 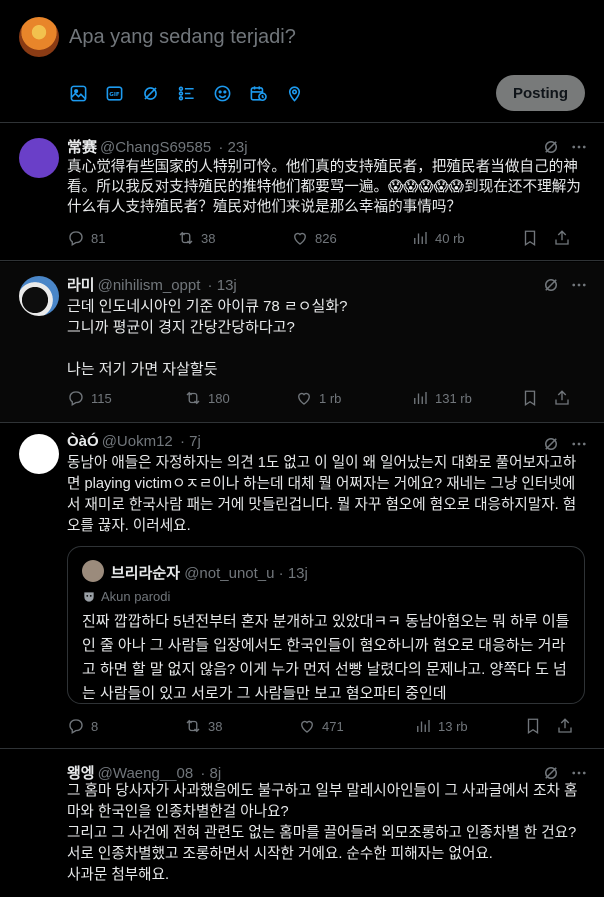 I want to click on reply-count: 115, so click(x=101, y=398).